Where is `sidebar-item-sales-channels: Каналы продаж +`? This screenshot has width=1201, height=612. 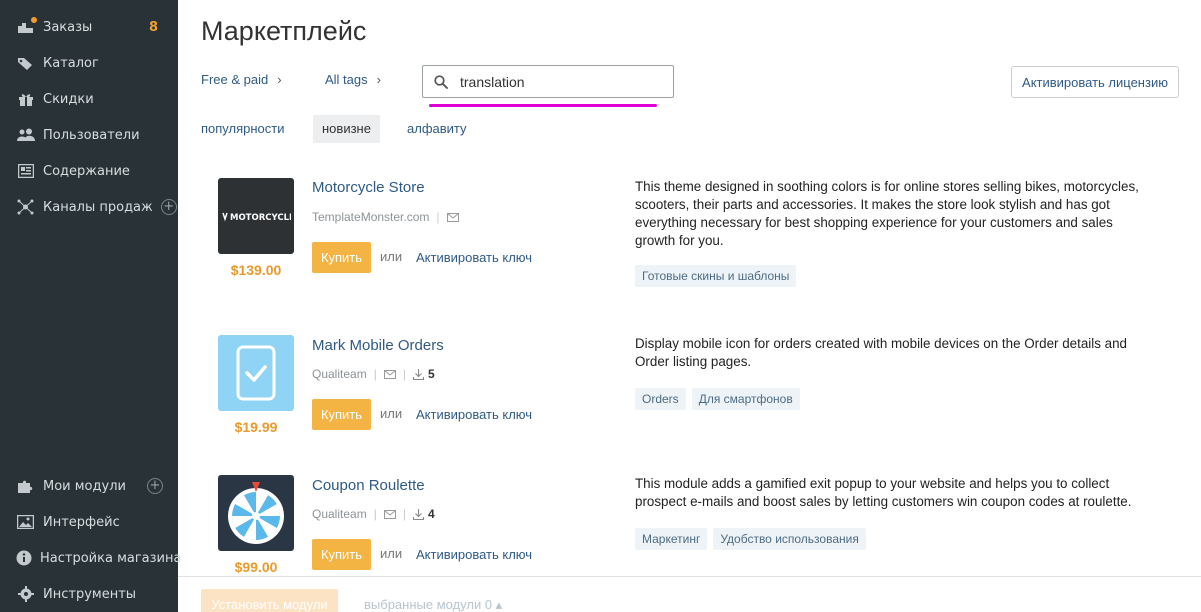 sidebar-item-sales-channels: Каналы продаж + is located at coordinates (89, 207).